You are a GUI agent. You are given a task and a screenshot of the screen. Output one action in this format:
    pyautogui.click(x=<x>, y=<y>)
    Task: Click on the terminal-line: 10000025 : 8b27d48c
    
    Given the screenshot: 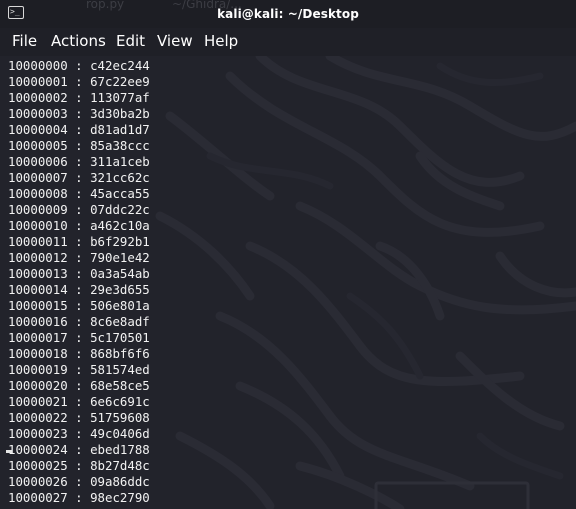 What is the action you would take?
    pyautogui.click(x=79, y=466)
    